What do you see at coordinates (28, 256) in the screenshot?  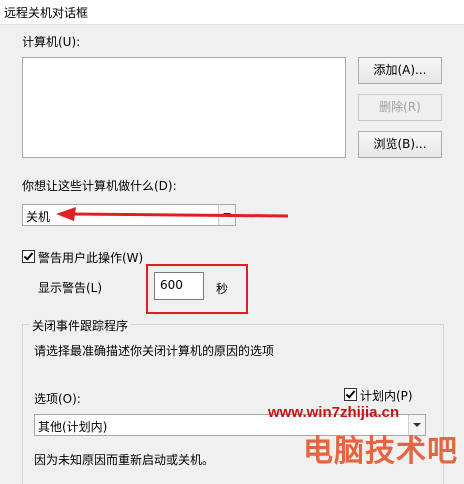 I see `warn-user-checkbox` at bounding box center [28, 256].